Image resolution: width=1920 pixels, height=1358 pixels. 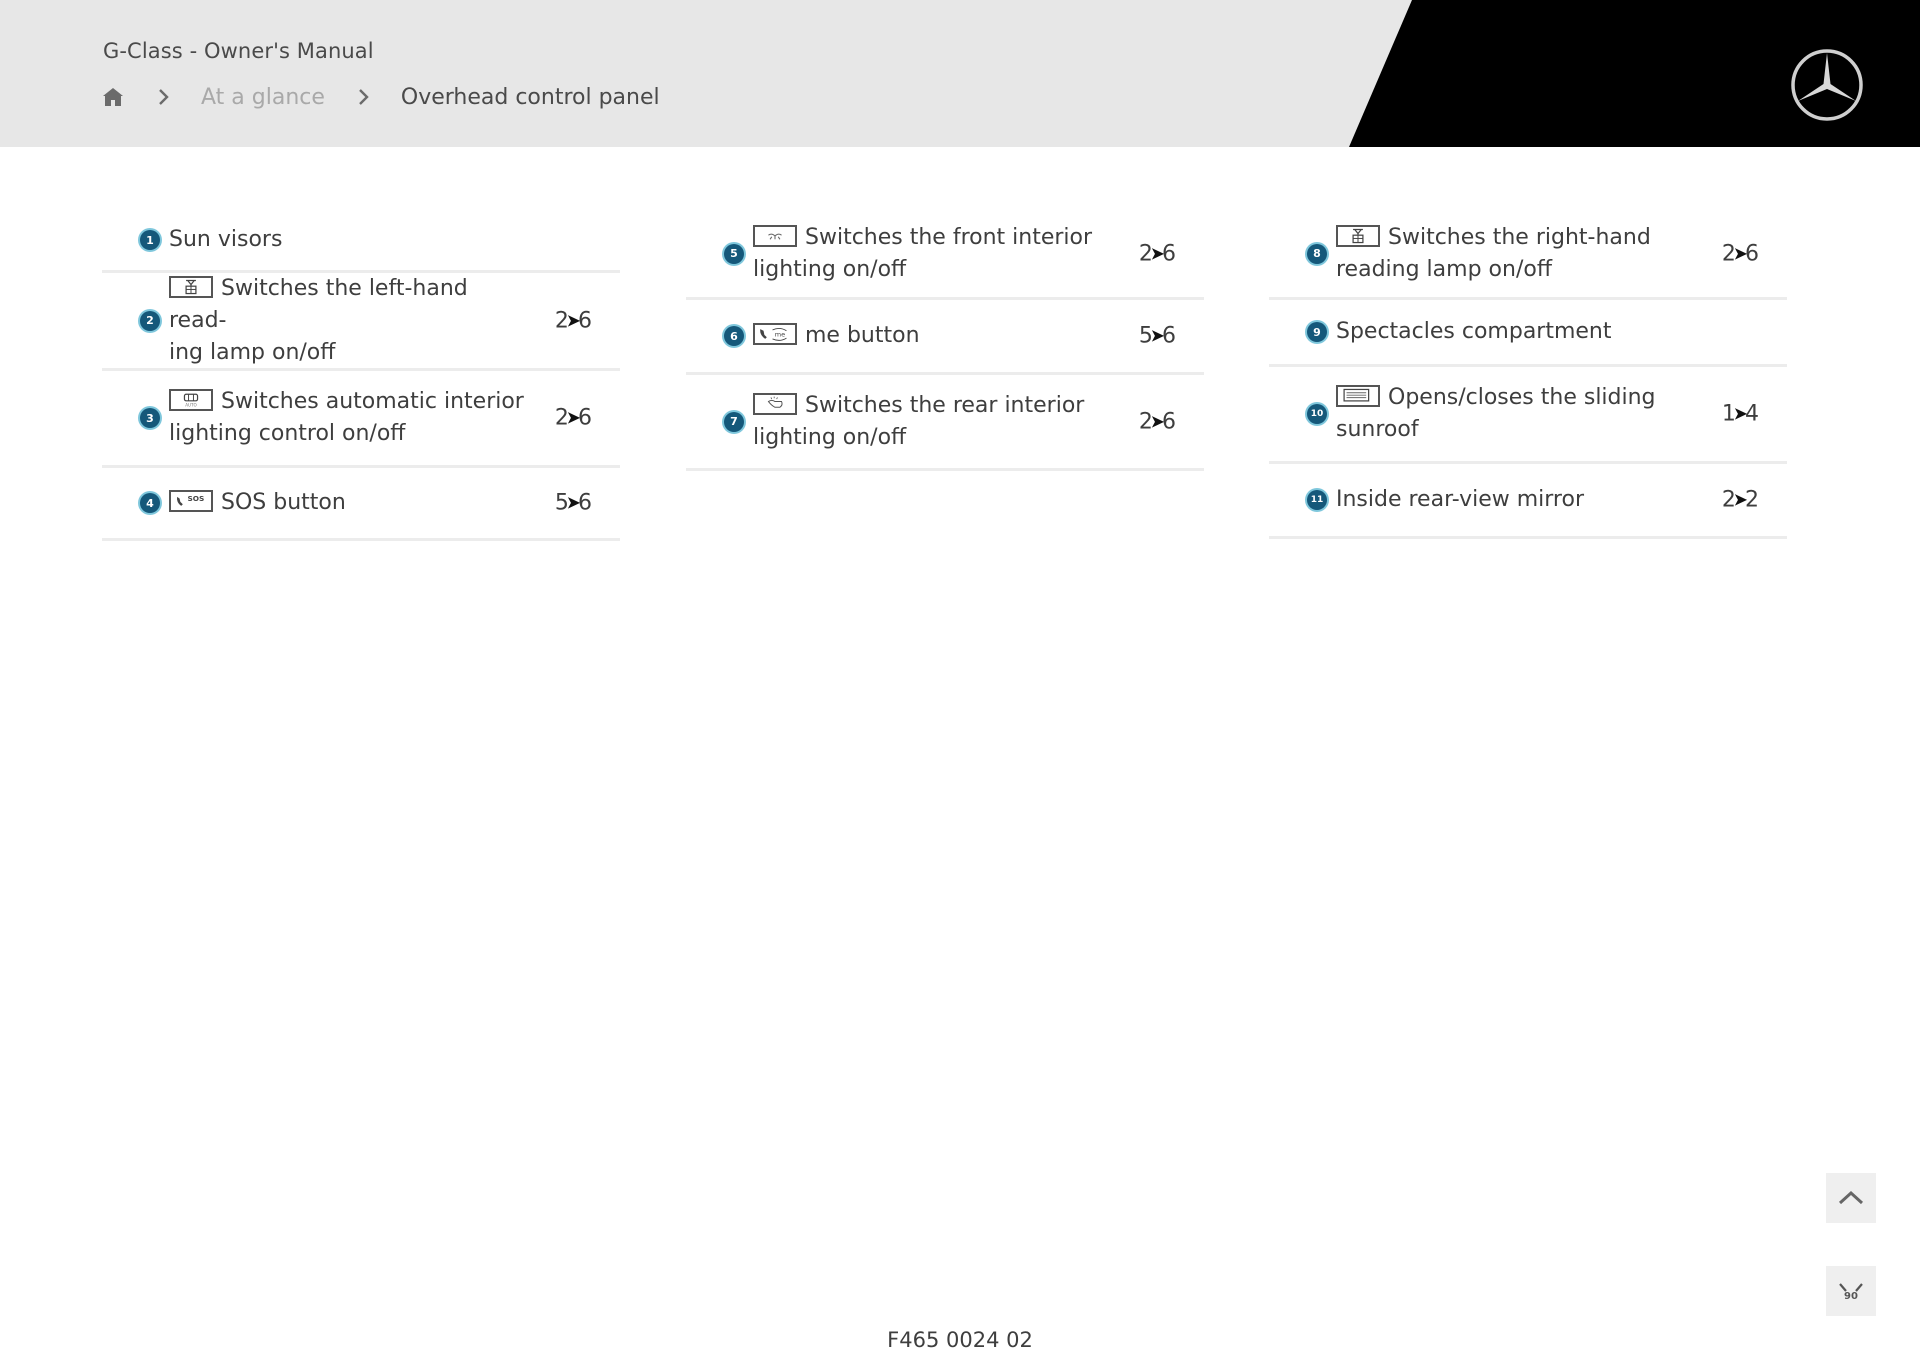 I want to click on item-label: Sun visors, so click(x=226, y=239).